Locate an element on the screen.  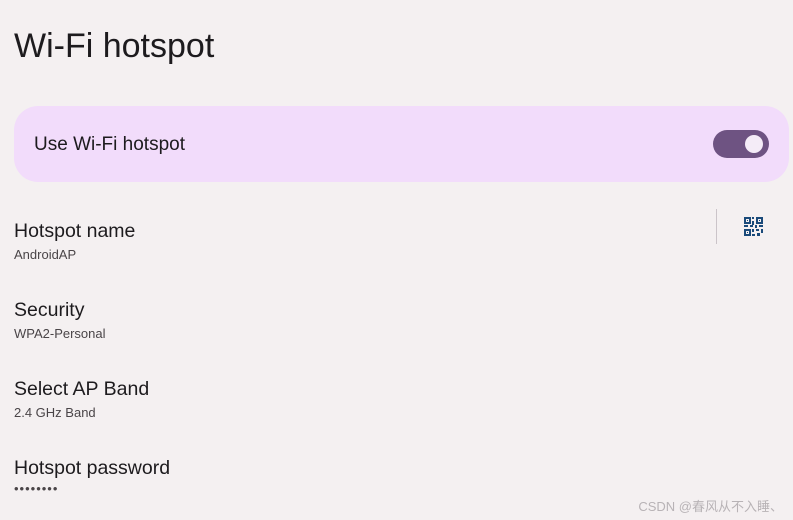
ap-band-title: Select AP Band is located at coordinates (82, 389).